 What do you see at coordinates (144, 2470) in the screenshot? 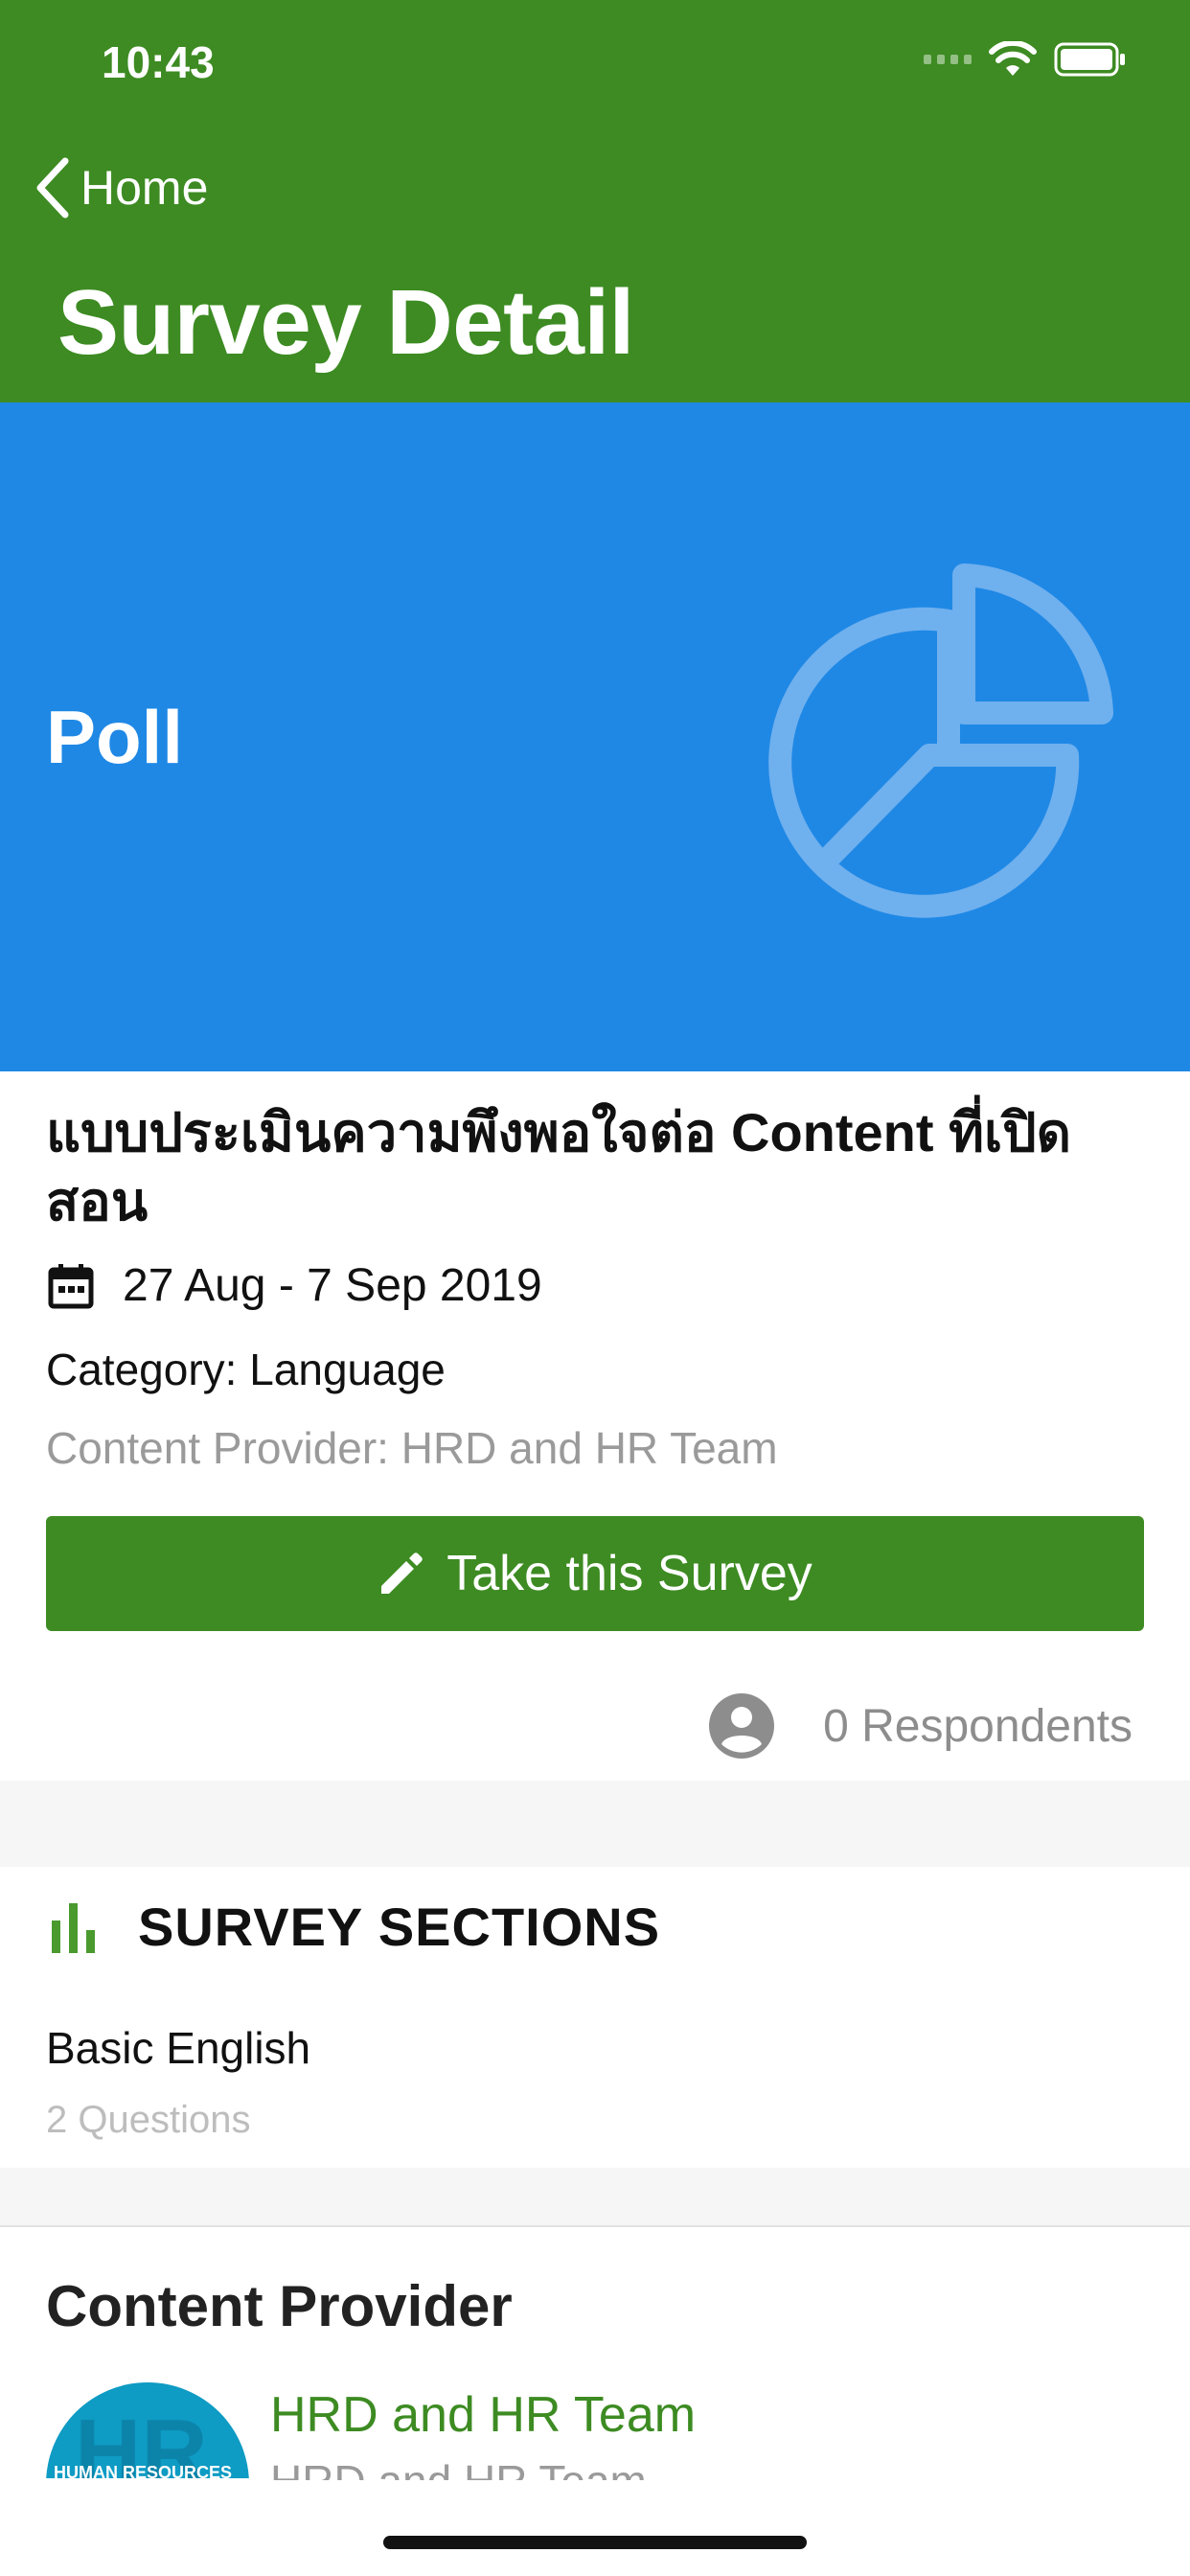
I see `provider-avatar-text: HUMAN RESOURCES` at bounding box center [144, 2470].